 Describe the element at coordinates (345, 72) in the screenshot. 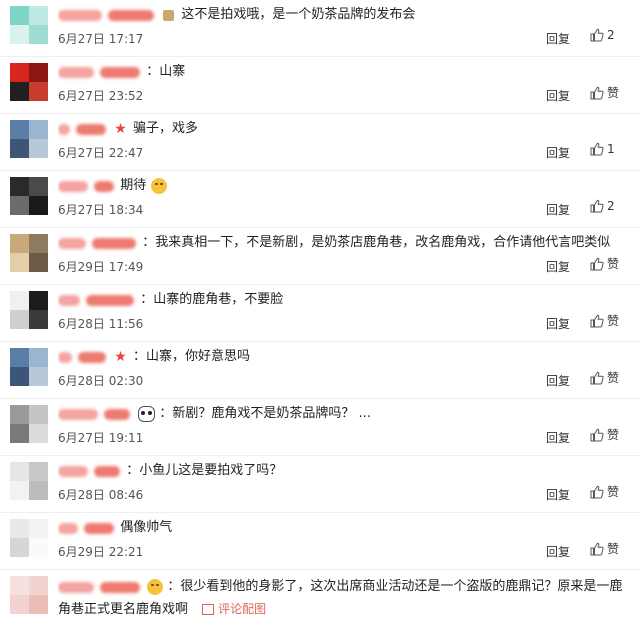

I see `comment-line: ：山寨` at that location.